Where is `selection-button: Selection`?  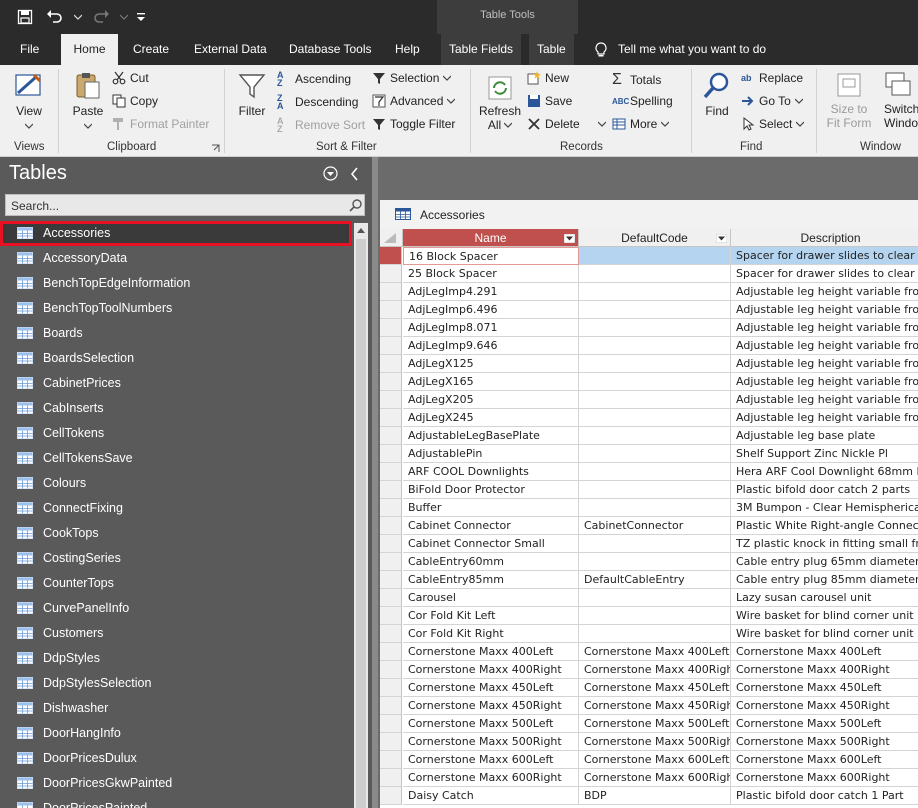
selection-button: Selection is located at coordinates (412, 78).